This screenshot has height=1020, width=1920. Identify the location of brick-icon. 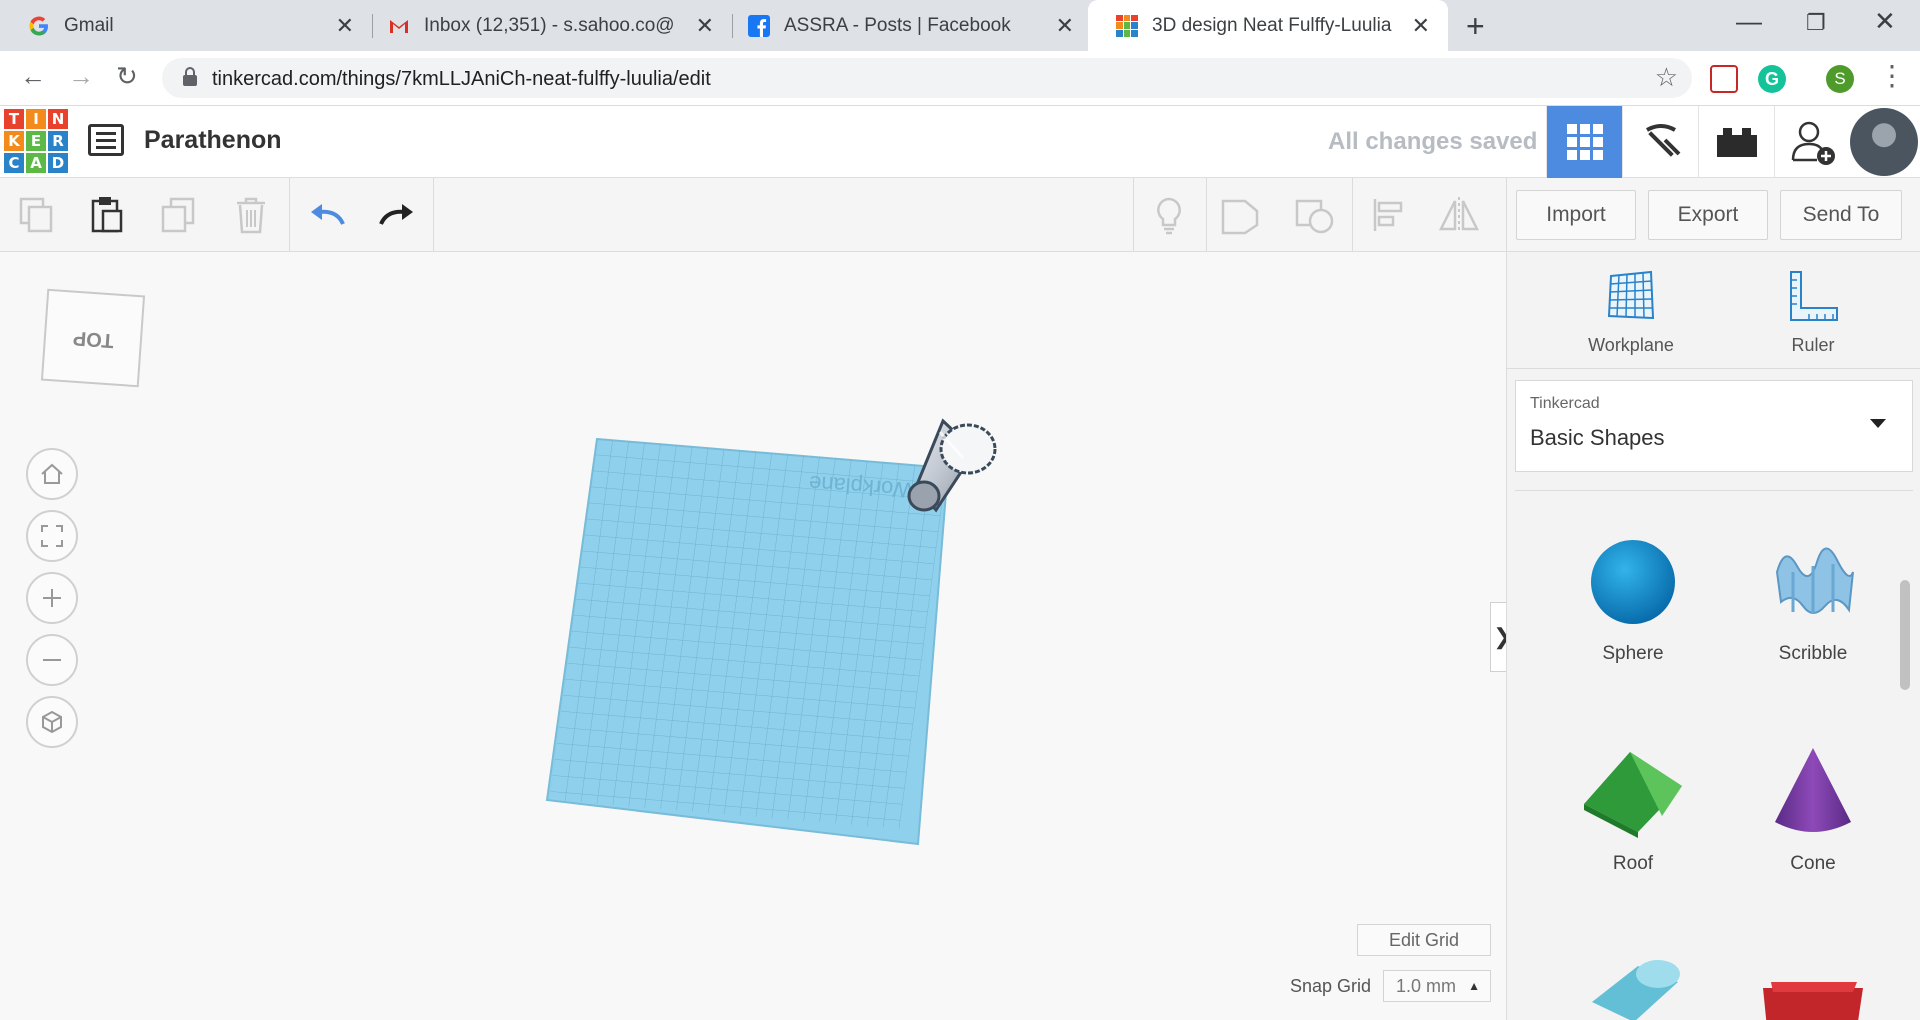
(1736, 142).